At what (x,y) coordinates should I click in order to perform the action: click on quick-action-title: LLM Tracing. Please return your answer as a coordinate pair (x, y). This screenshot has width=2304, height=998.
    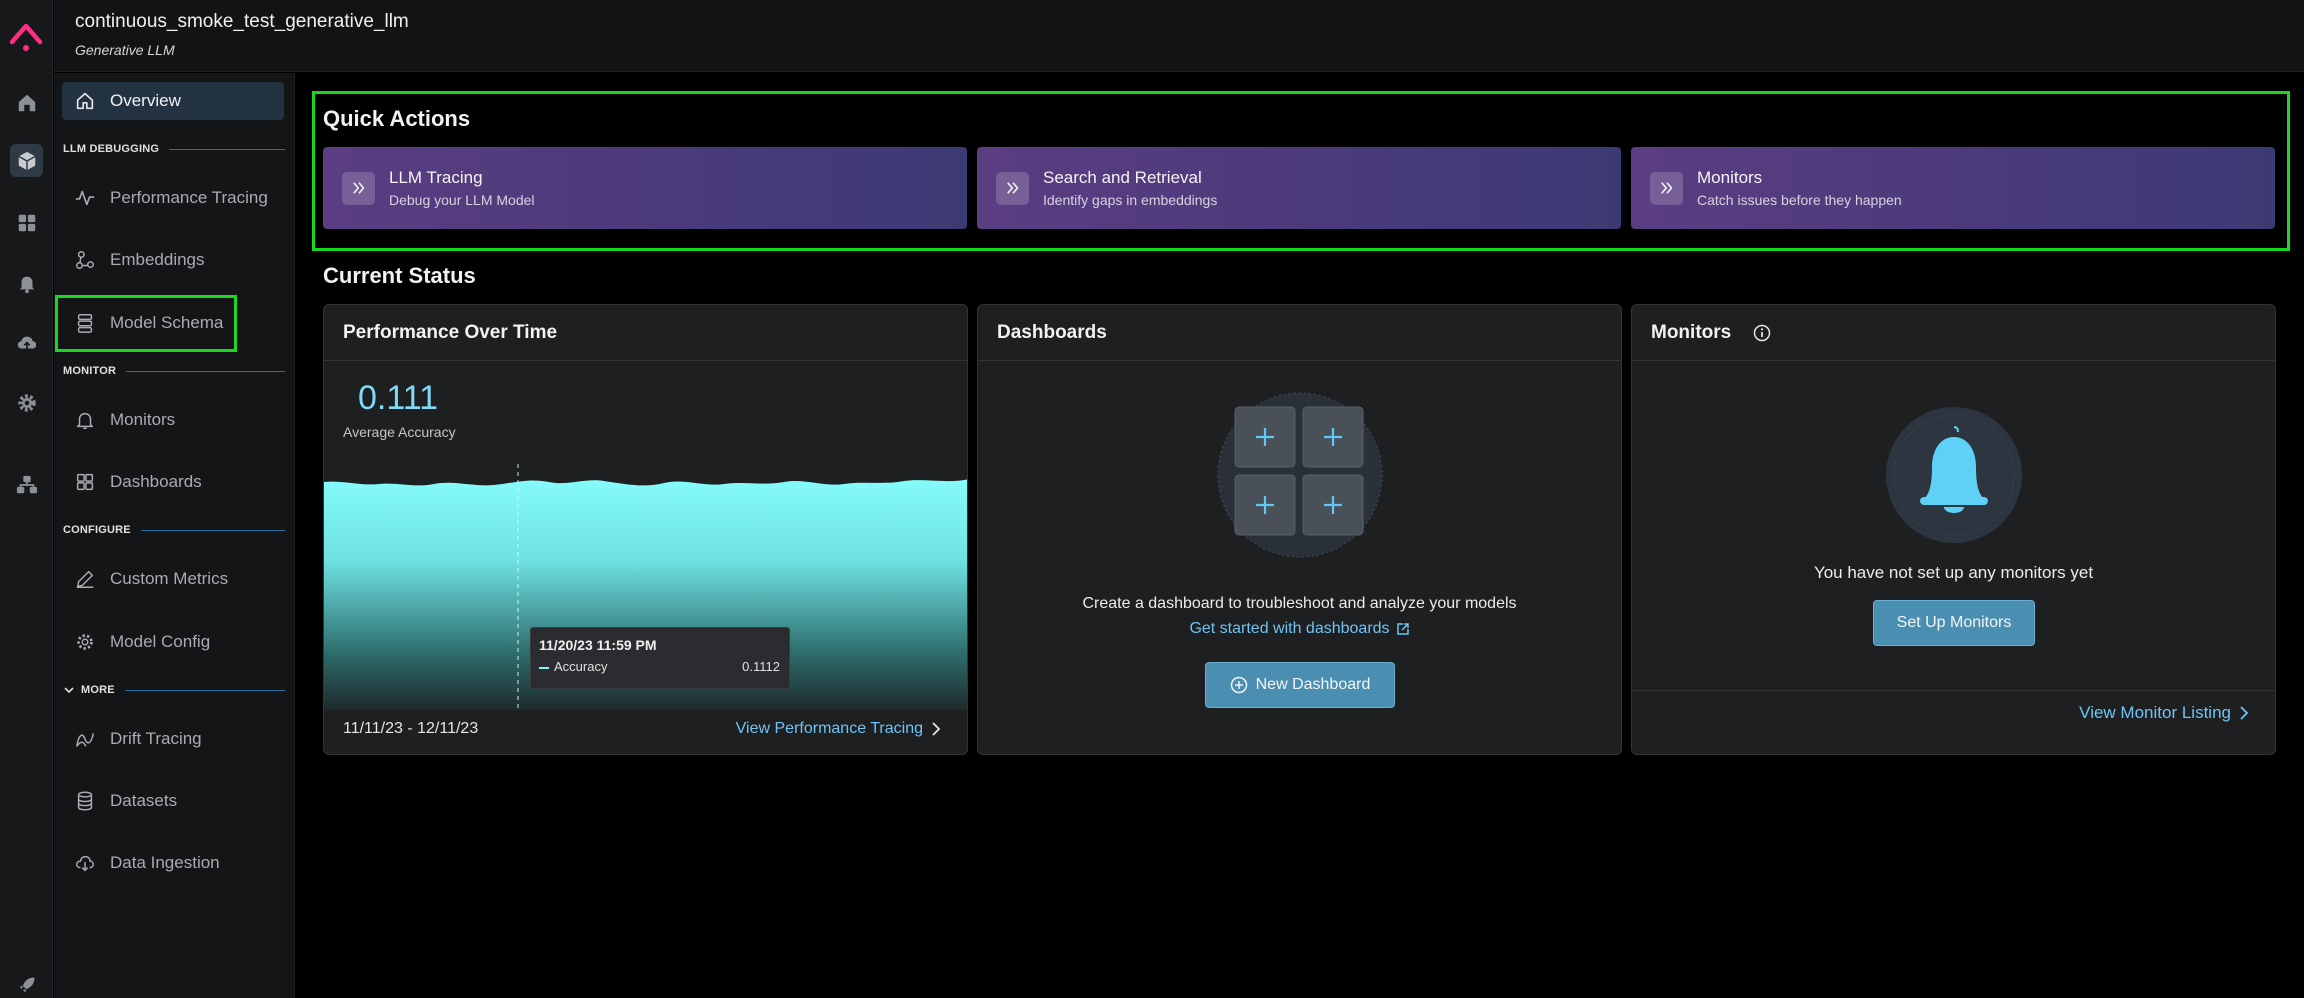
    Looking at the image, I should click on (436, 177).